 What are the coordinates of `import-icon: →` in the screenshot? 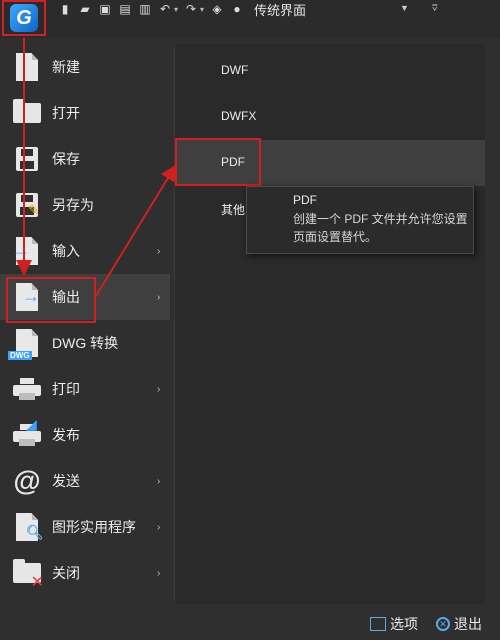 It's located at (27, 251).